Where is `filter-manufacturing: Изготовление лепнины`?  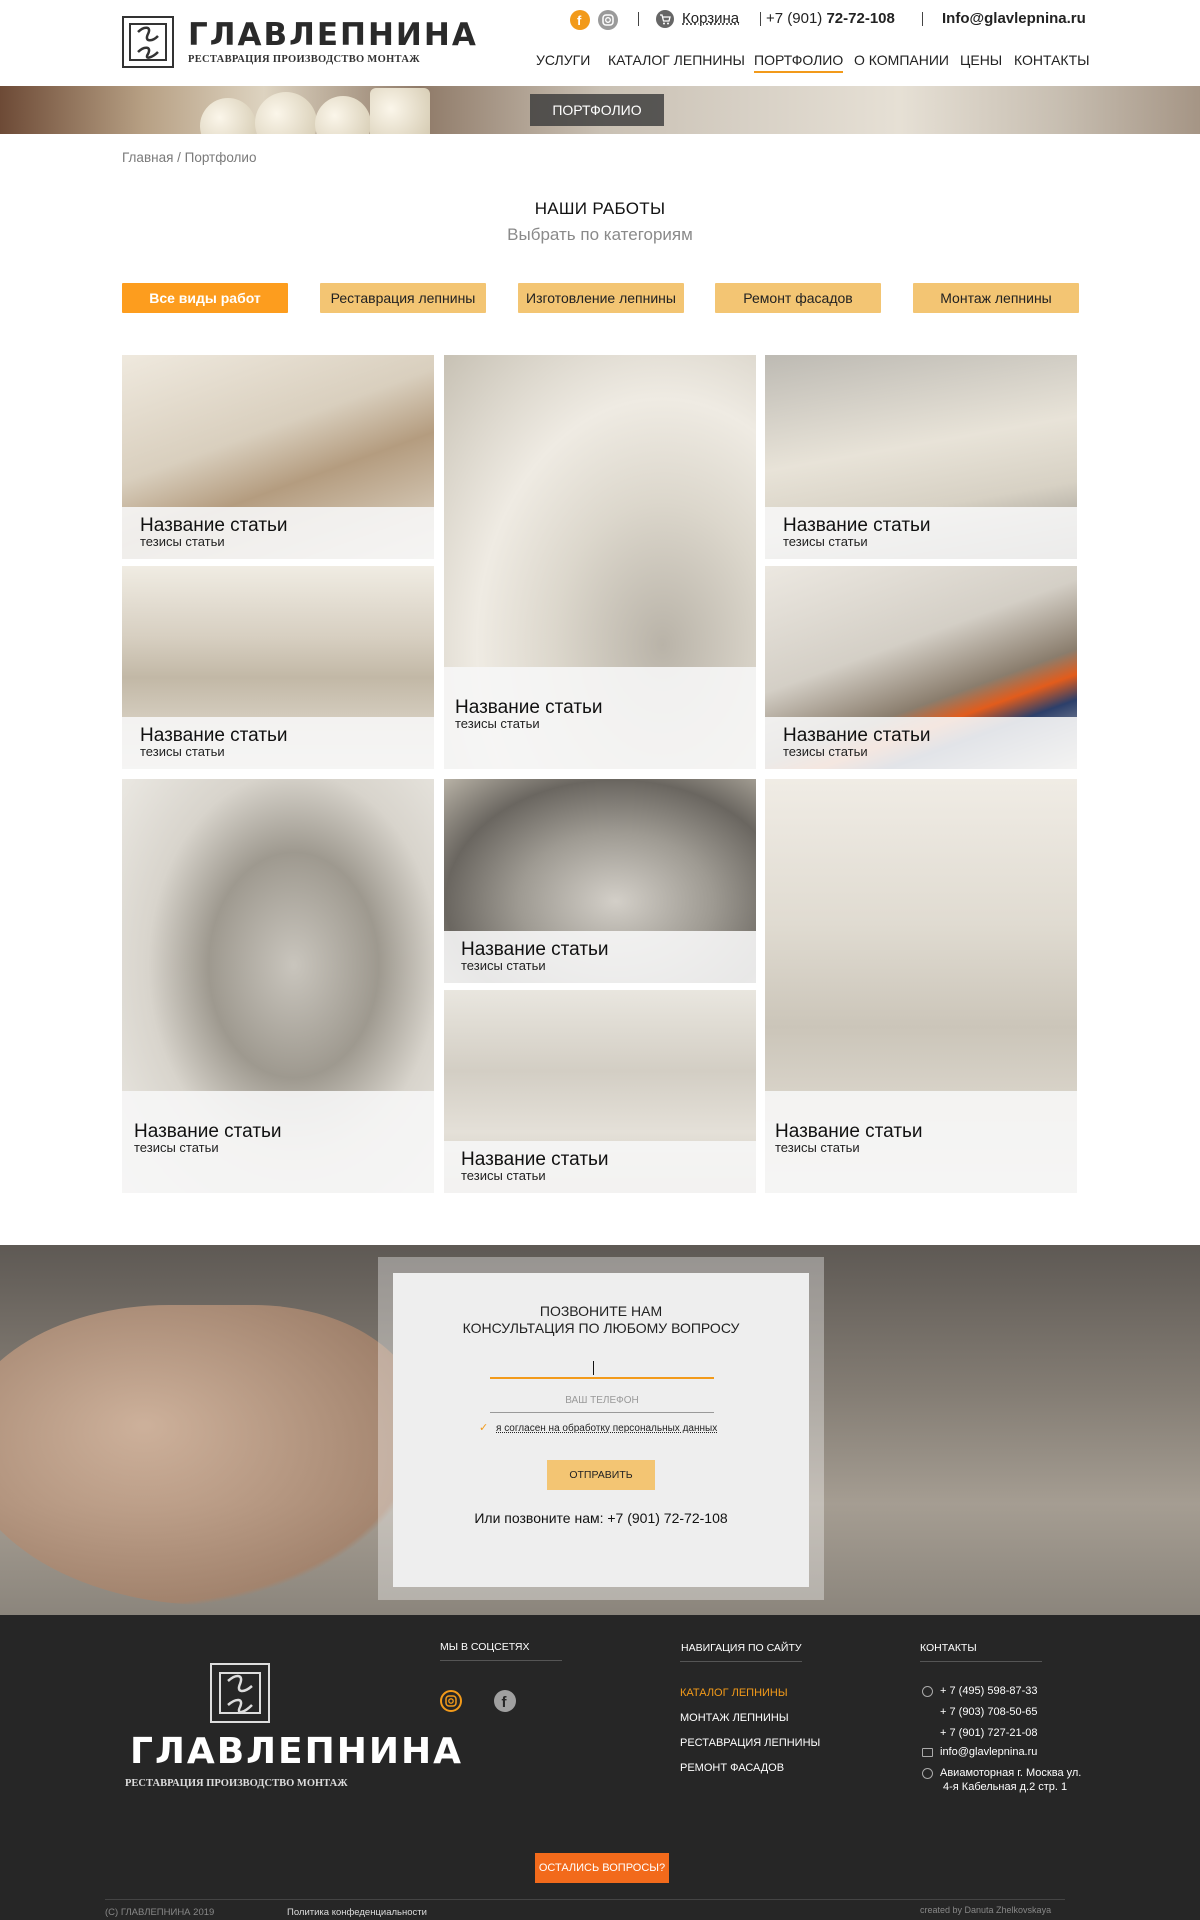
filter-manufacturing: Изготовление лепнины is located at coordinates (601, 298).